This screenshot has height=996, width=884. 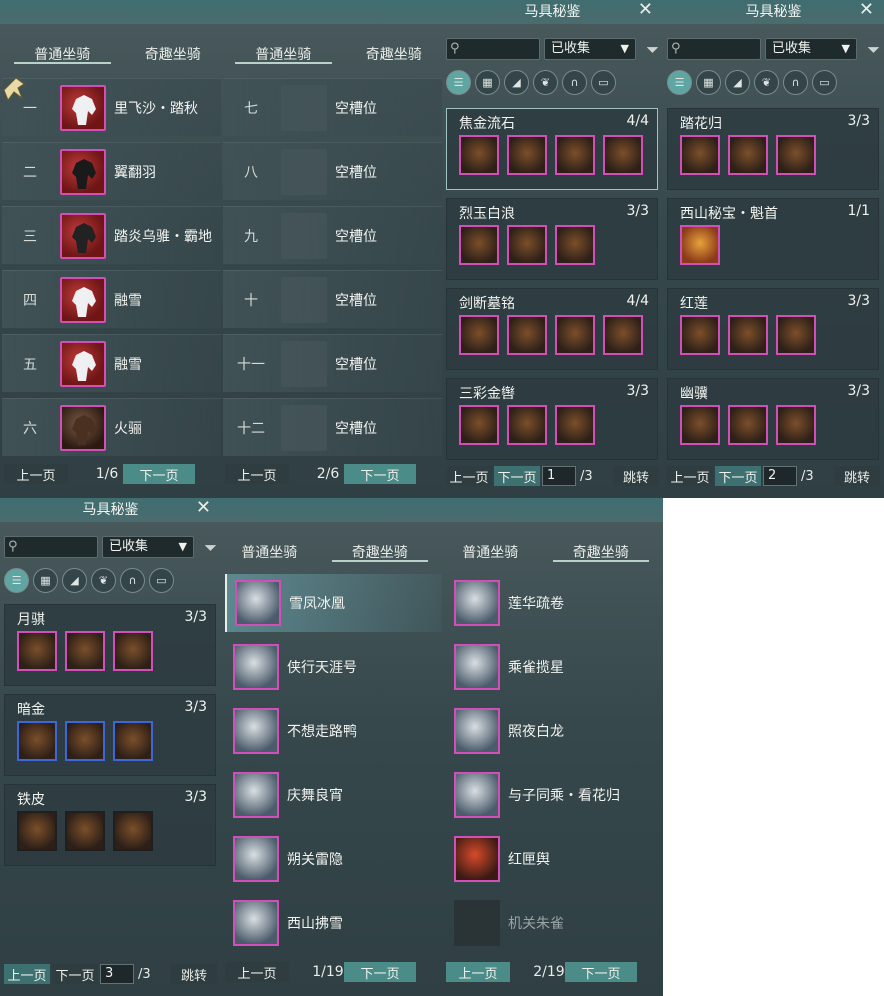 What do you see at coordinates (554, 603) in the screenshot?
I see `fun-mount-row: 莲华疏卷` at bounding box center [554, 603].